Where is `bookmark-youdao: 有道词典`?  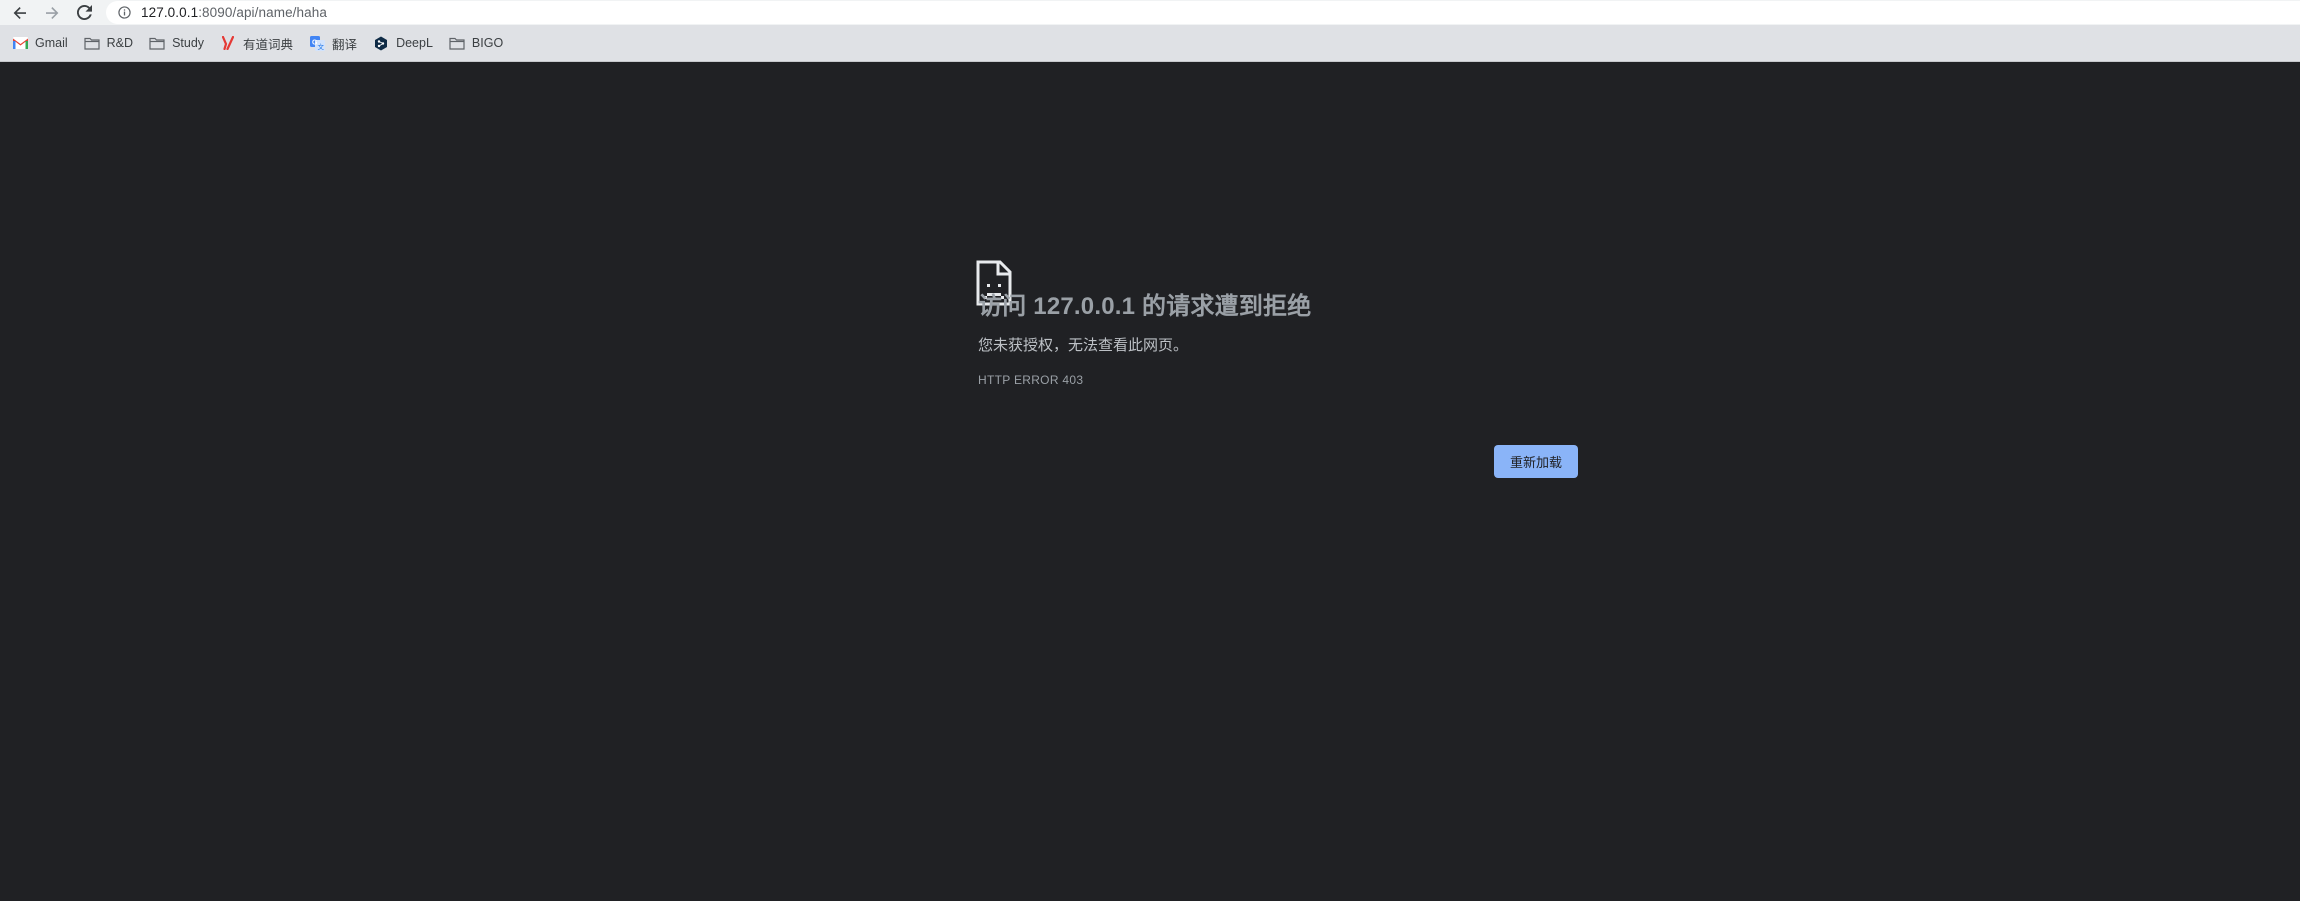
bookmark-youdao: 有道词典 is located at coordinates (259, 43).